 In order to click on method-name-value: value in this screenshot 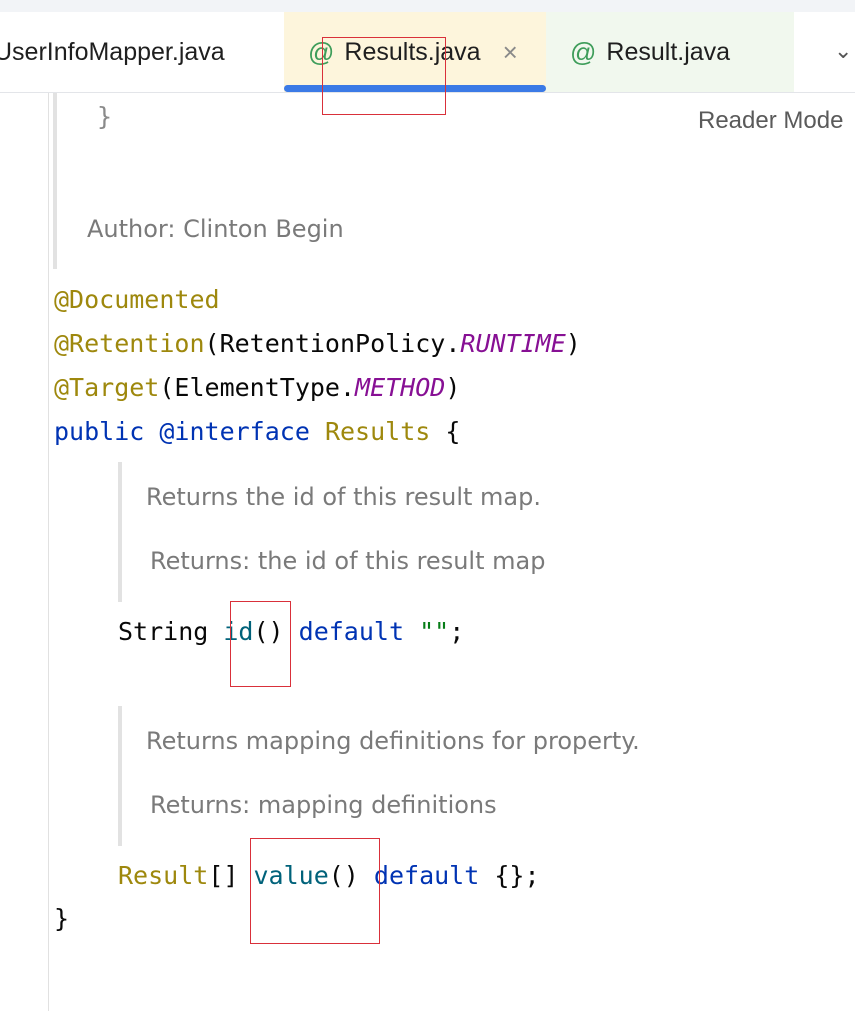, I will do `click(290, 875)`.